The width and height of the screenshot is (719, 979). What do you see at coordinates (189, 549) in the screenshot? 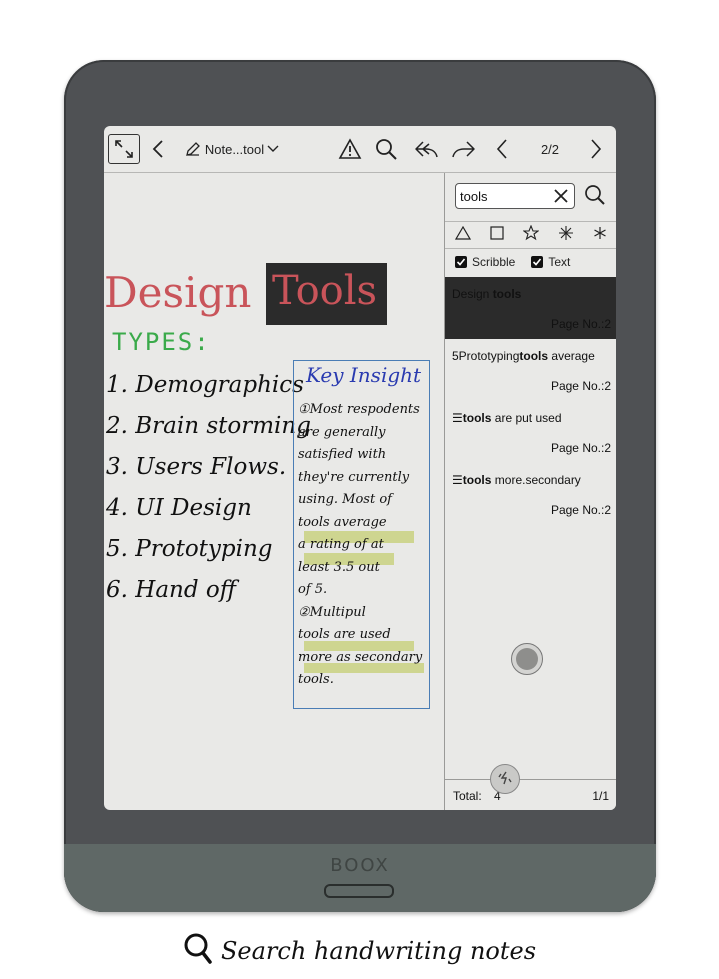
I see `list-item: 5. Prototyping` at bounding box center [189, 549].